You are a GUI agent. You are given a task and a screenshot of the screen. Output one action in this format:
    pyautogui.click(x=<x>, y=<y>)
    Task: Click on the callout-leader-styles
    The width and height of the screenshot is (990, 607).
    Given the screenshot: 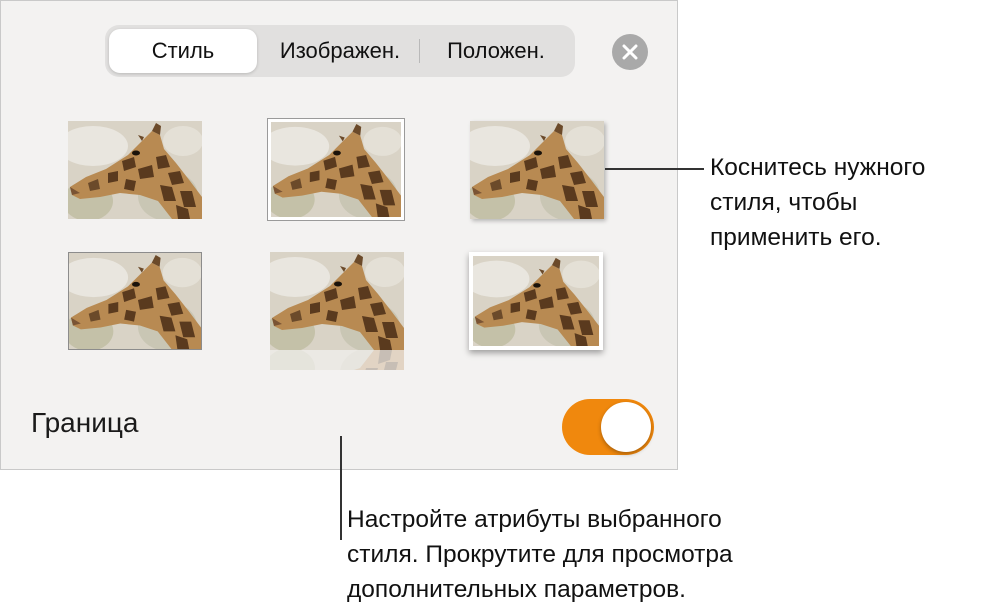 What is the action you would take?
    pyautogui.click(x=654, y=169)
    